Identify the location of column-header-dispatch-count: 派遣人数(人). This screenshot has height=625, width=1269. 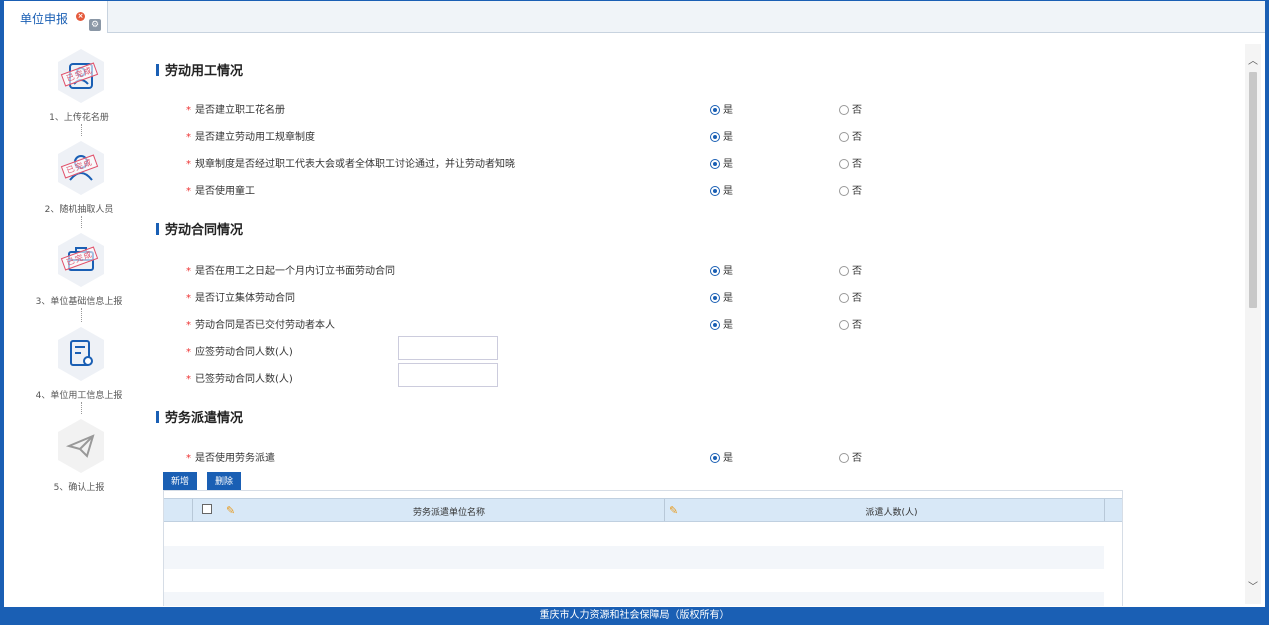
(891, 511).